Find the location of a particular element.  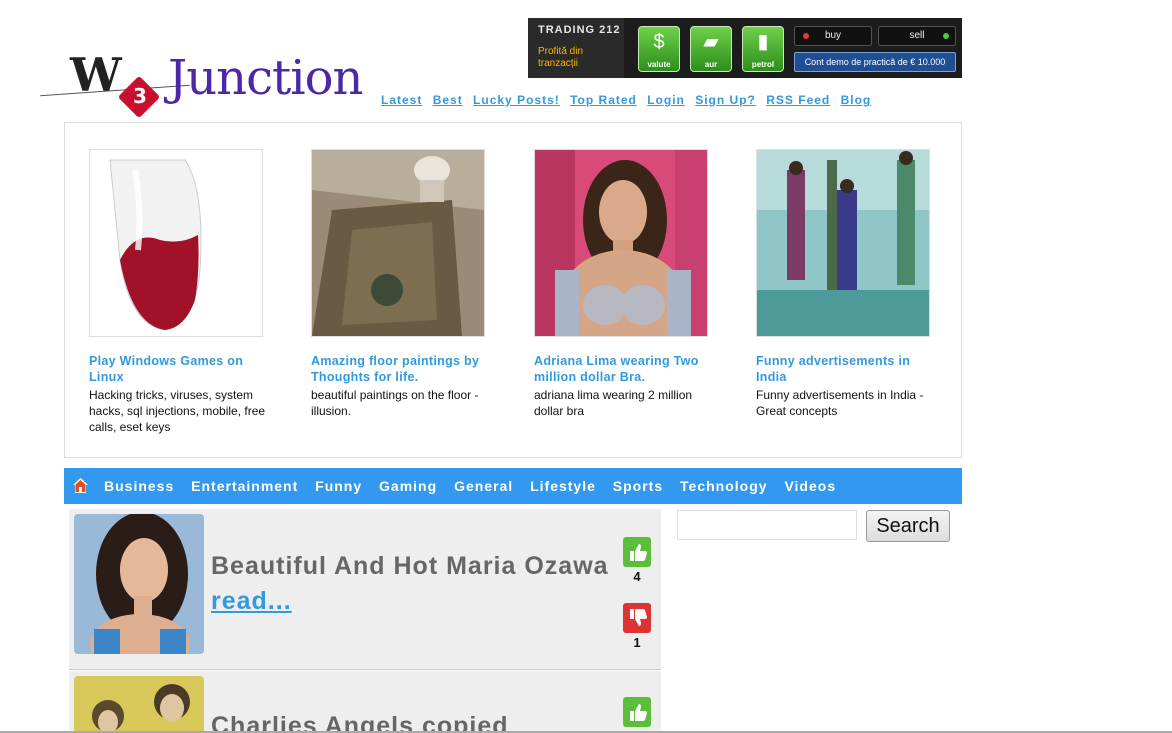

nav-rss-feed: RSS Feed is located at coordinates (798, 100).